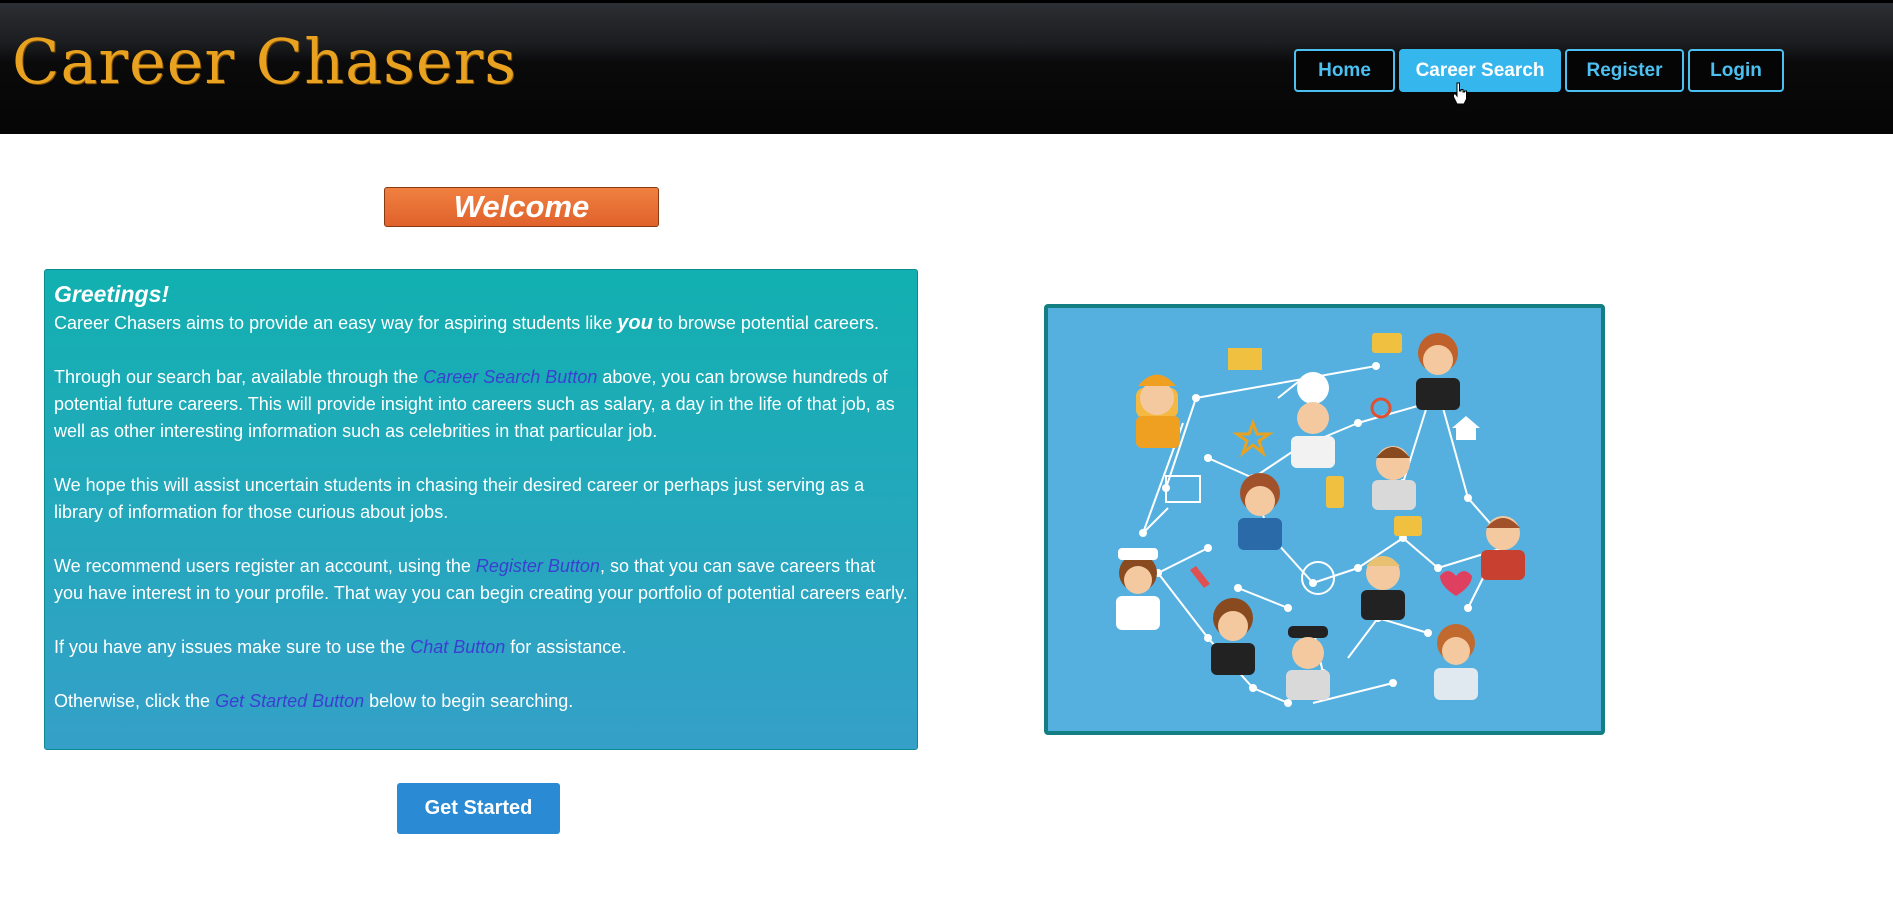 This screenshot has width=1893, height=899. Describe the element at coordinates (1260, 511) in the screenshot. I see `waitress-figure` at that location.